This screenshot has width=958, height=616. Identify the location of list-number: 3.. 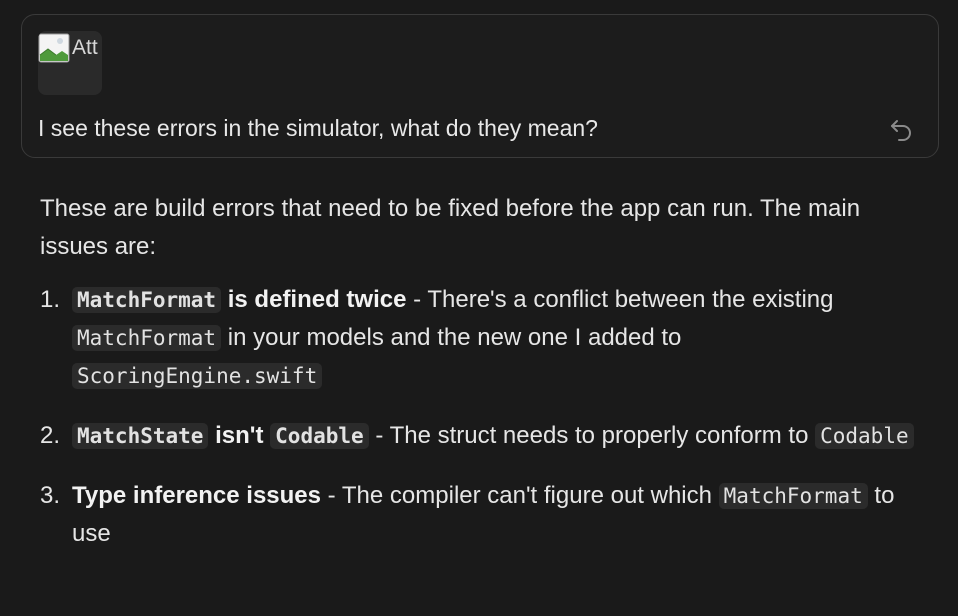
(50, 495).